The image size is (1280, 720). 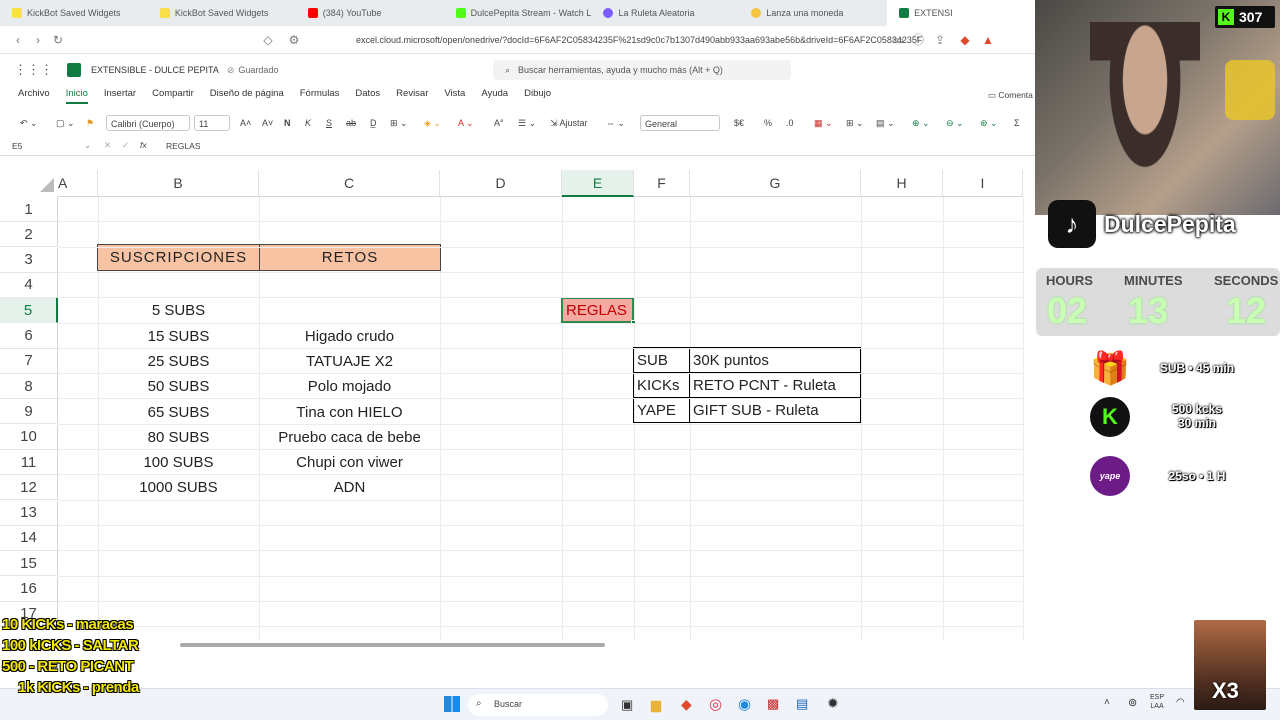 What do you see at coordinates (178, 437) in the screenshot?
I see `subs-cell: 80 SUBS` at bounding box center [178, 437].